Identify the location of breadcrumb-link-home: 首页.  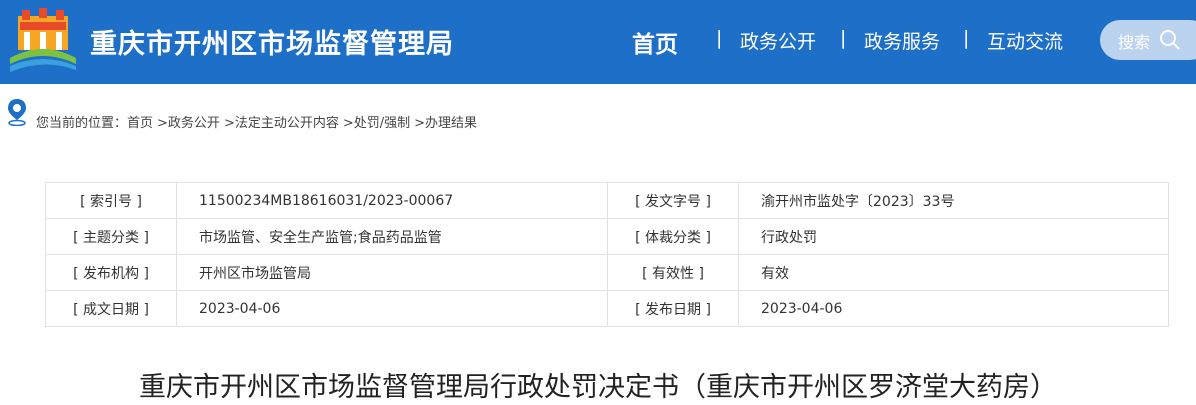
(140, 123).